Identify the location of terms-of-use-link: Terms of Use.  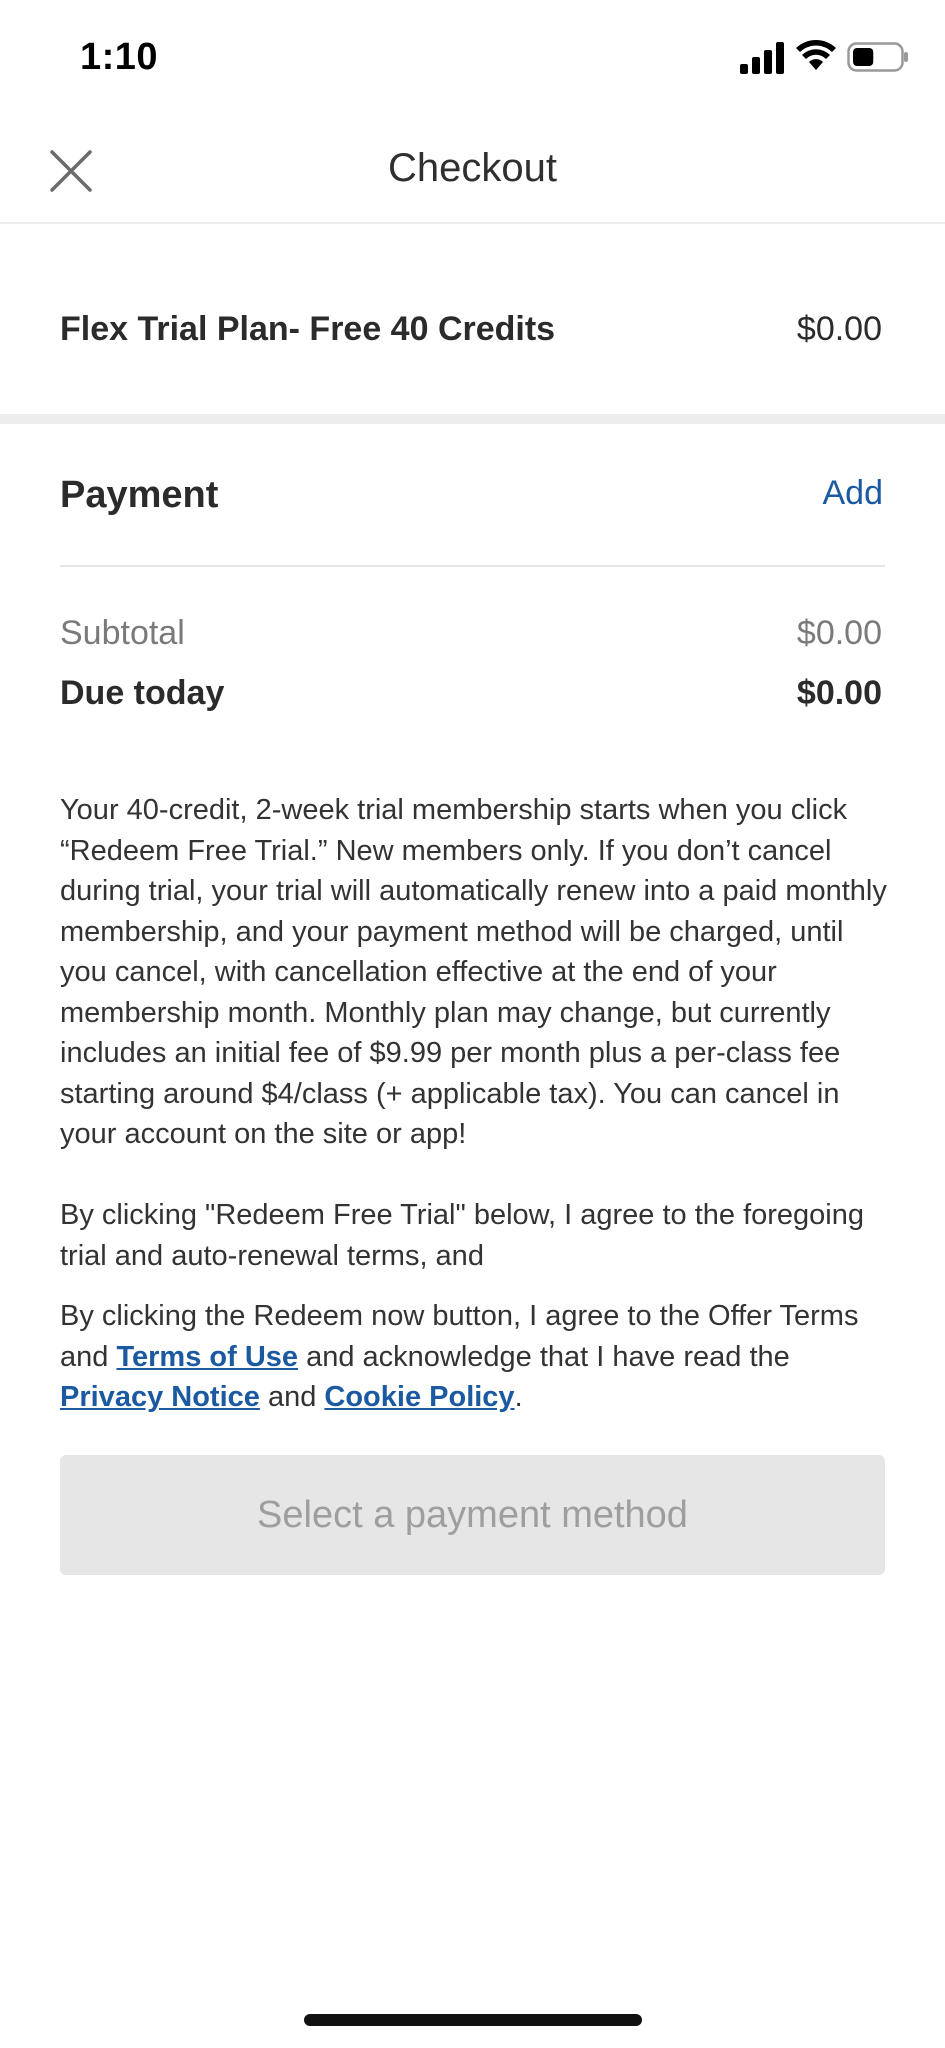
(207, 1357).